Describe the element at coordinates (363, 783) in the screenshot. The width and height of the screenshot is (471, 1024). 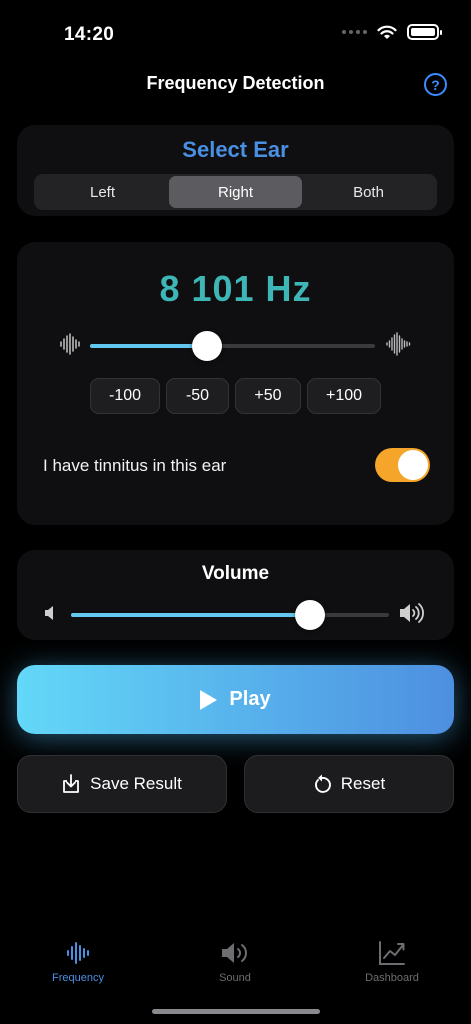
I see `reset-label: Reset` at that location.